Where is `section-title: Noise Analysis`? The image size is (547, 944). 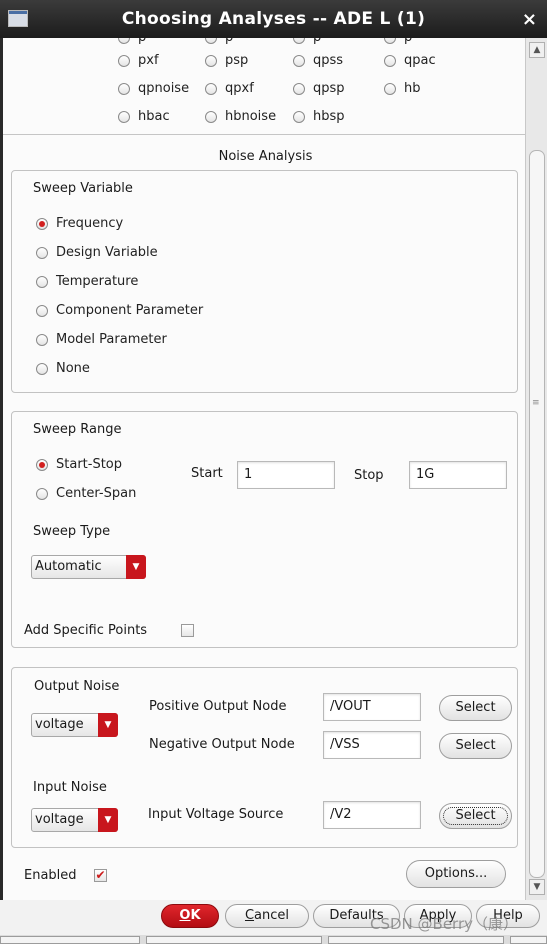
section-title: Noise Analysis is located at coordinates (265, 156).